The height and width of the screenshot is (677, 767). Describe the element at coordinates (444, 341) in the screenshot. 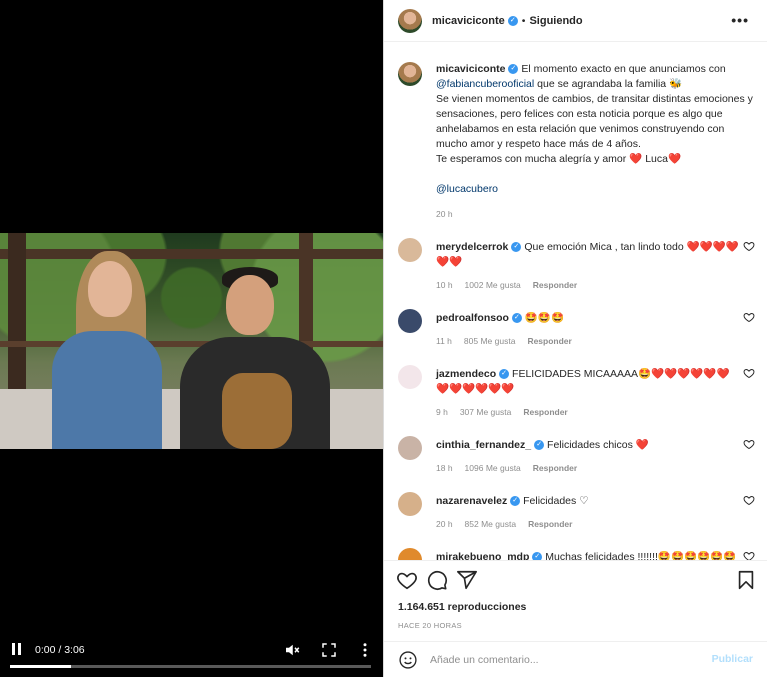

I see `comment-time: 11 h` at that location.